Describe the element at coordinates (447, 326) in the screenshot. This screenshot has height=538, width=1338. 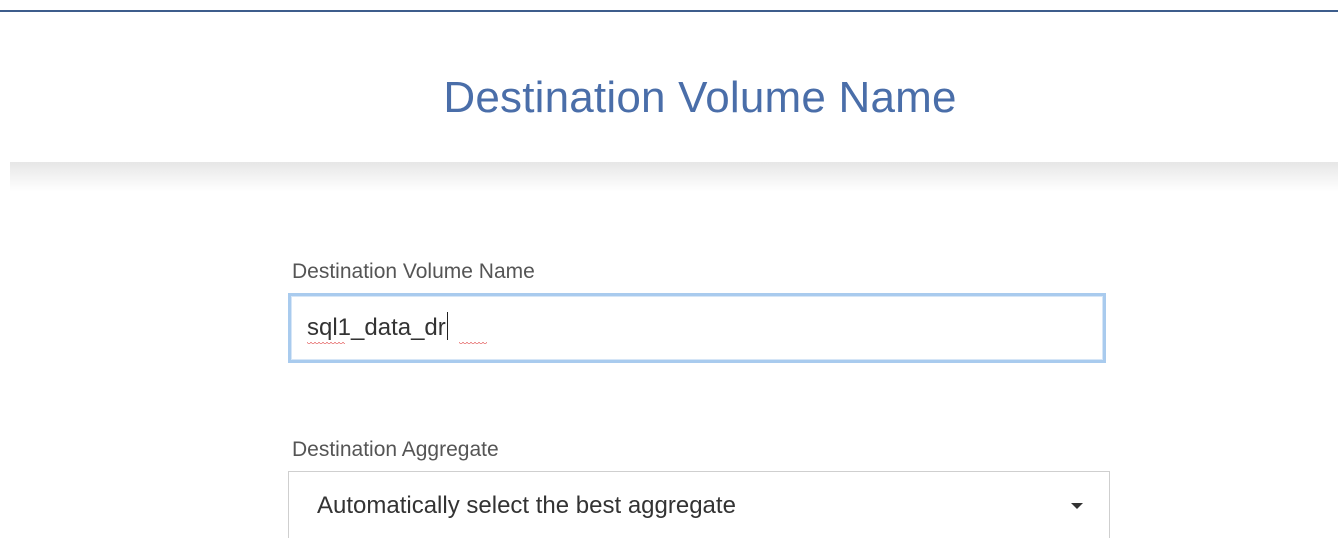
I see `text-caret` at that location.